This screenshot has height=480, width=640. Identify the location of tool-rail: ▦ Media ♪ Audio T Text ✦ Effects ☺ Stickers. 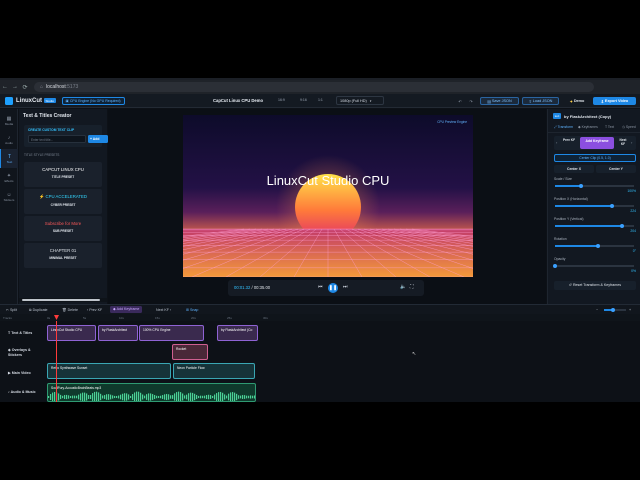
(9, 206).